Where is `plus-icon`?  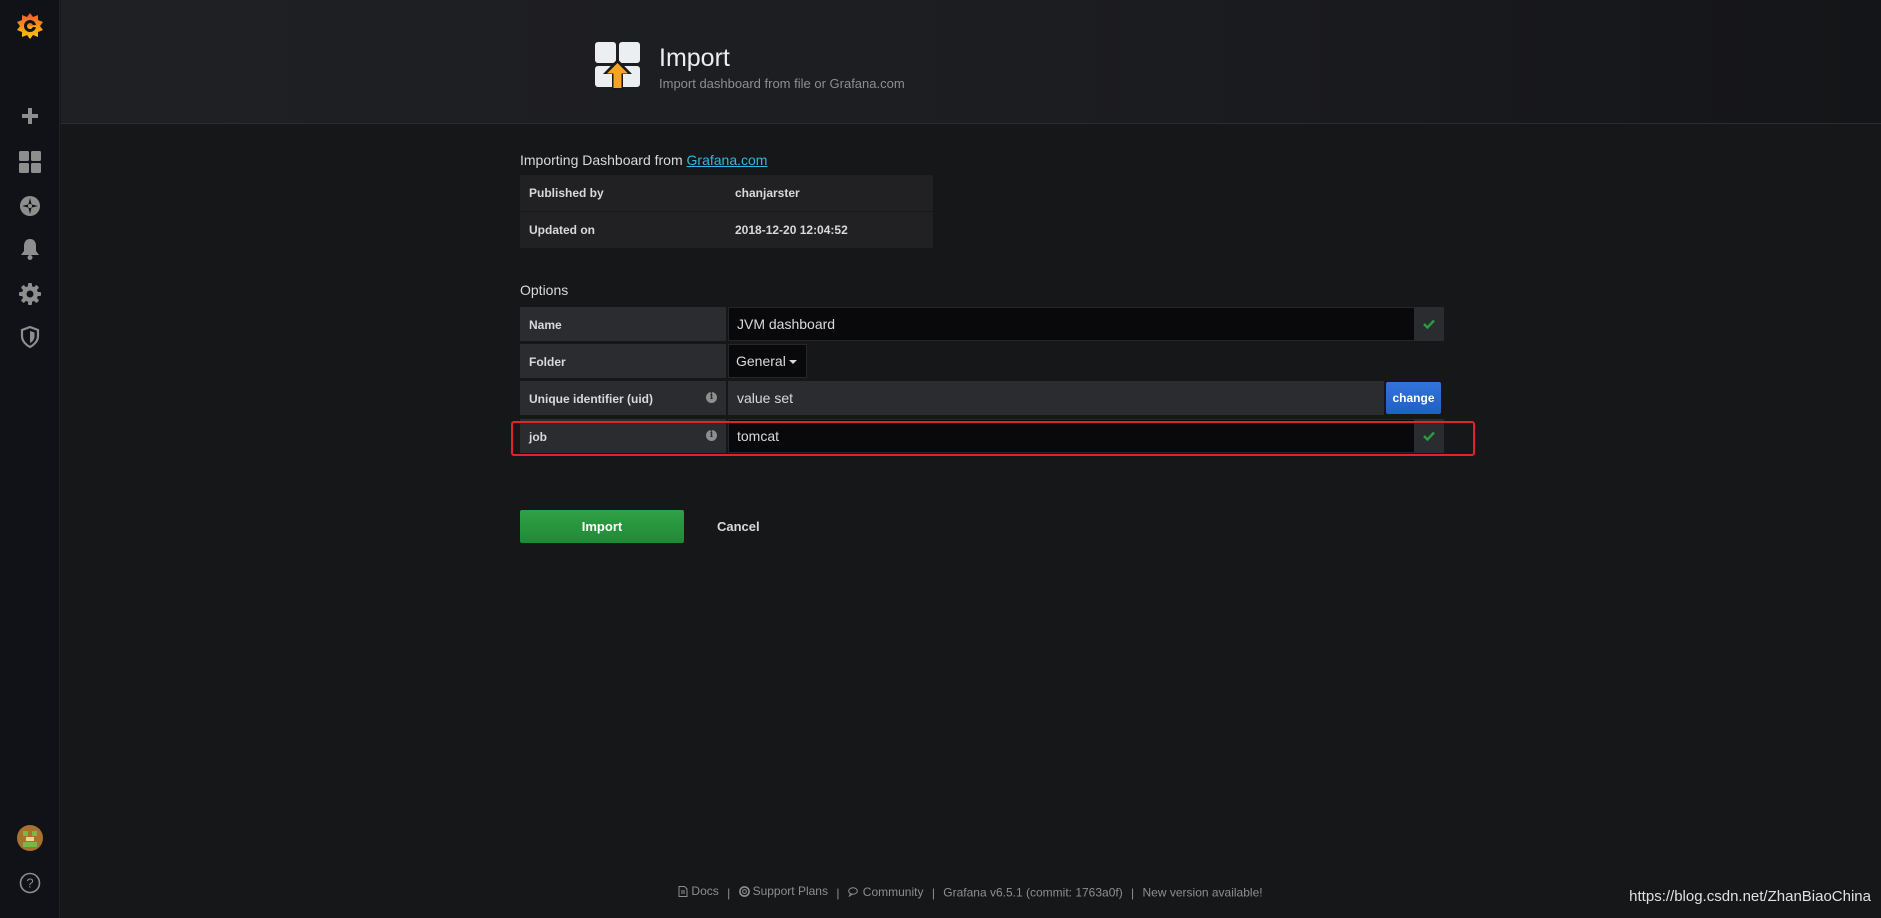
plus-icon is located at coordinates (30, 116).